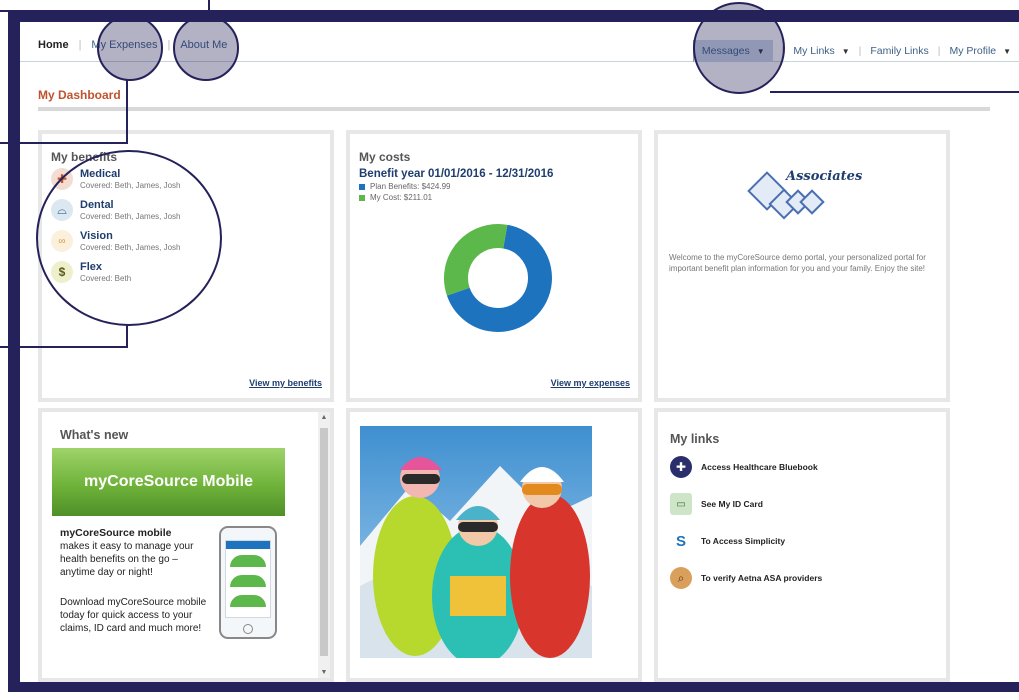 The width and height of the screenshot is (1019, 700). What do you see at coordinates (94, 435) in the screenshot?
I see `whats-new-title: What's new` at bounding box center [94, 435].